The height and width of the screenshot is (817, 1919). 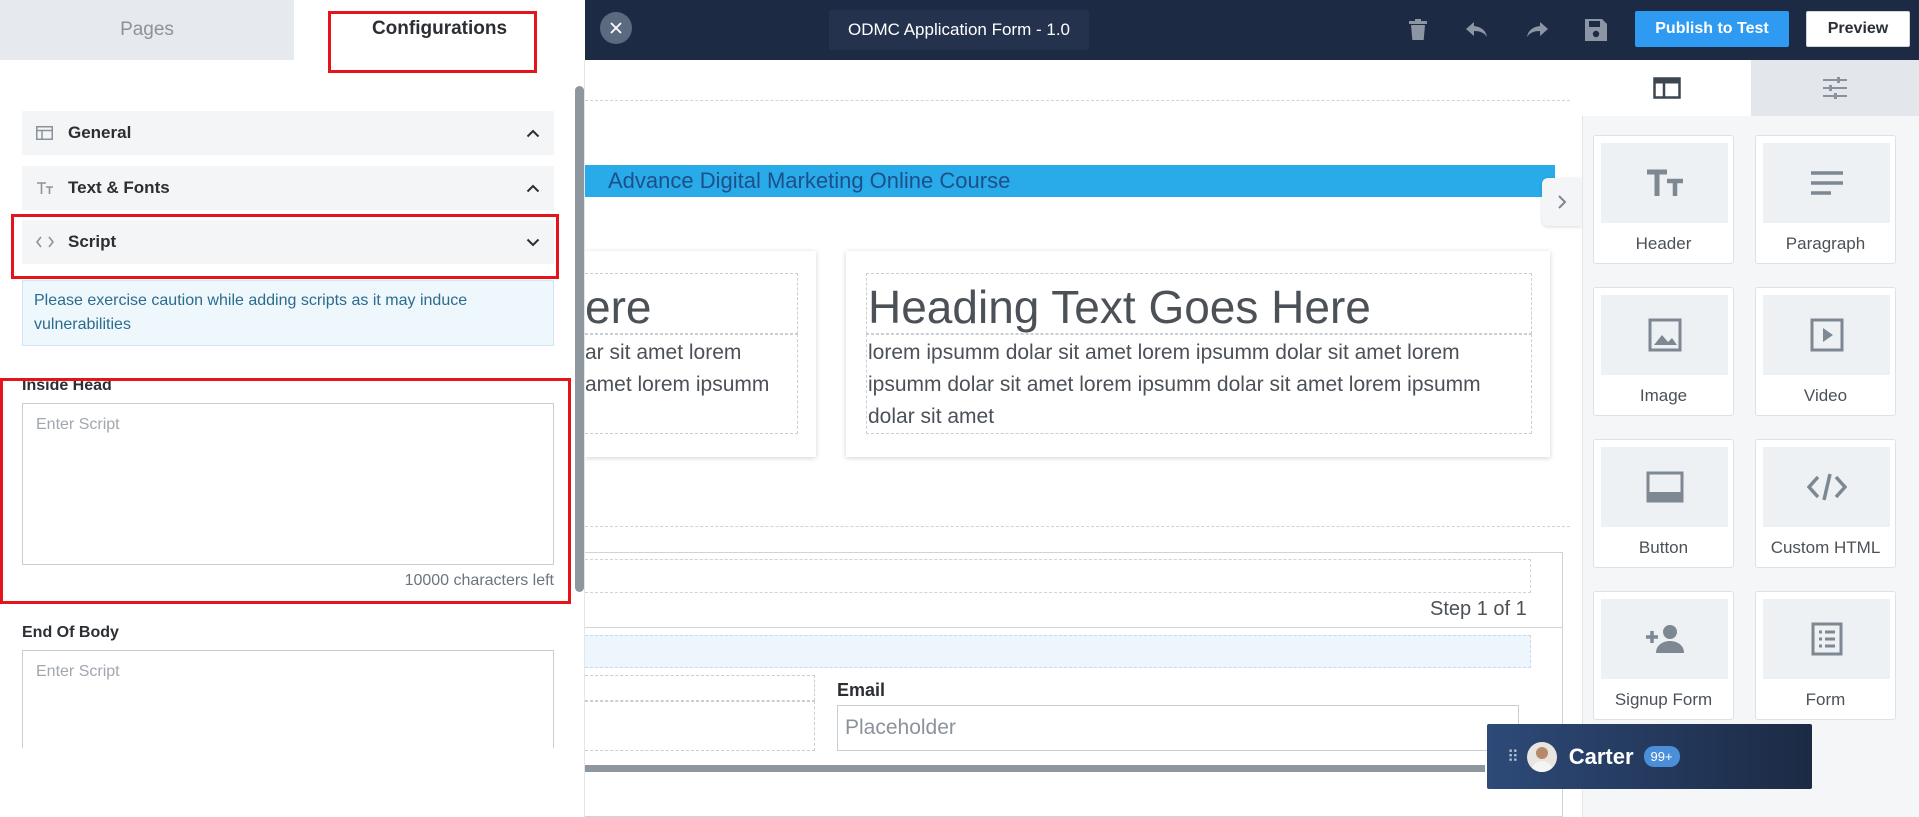 What do you see at coordinates (288, 484) in the screenshot?
I see `inside-head-input` at bounding box center [288, 484].